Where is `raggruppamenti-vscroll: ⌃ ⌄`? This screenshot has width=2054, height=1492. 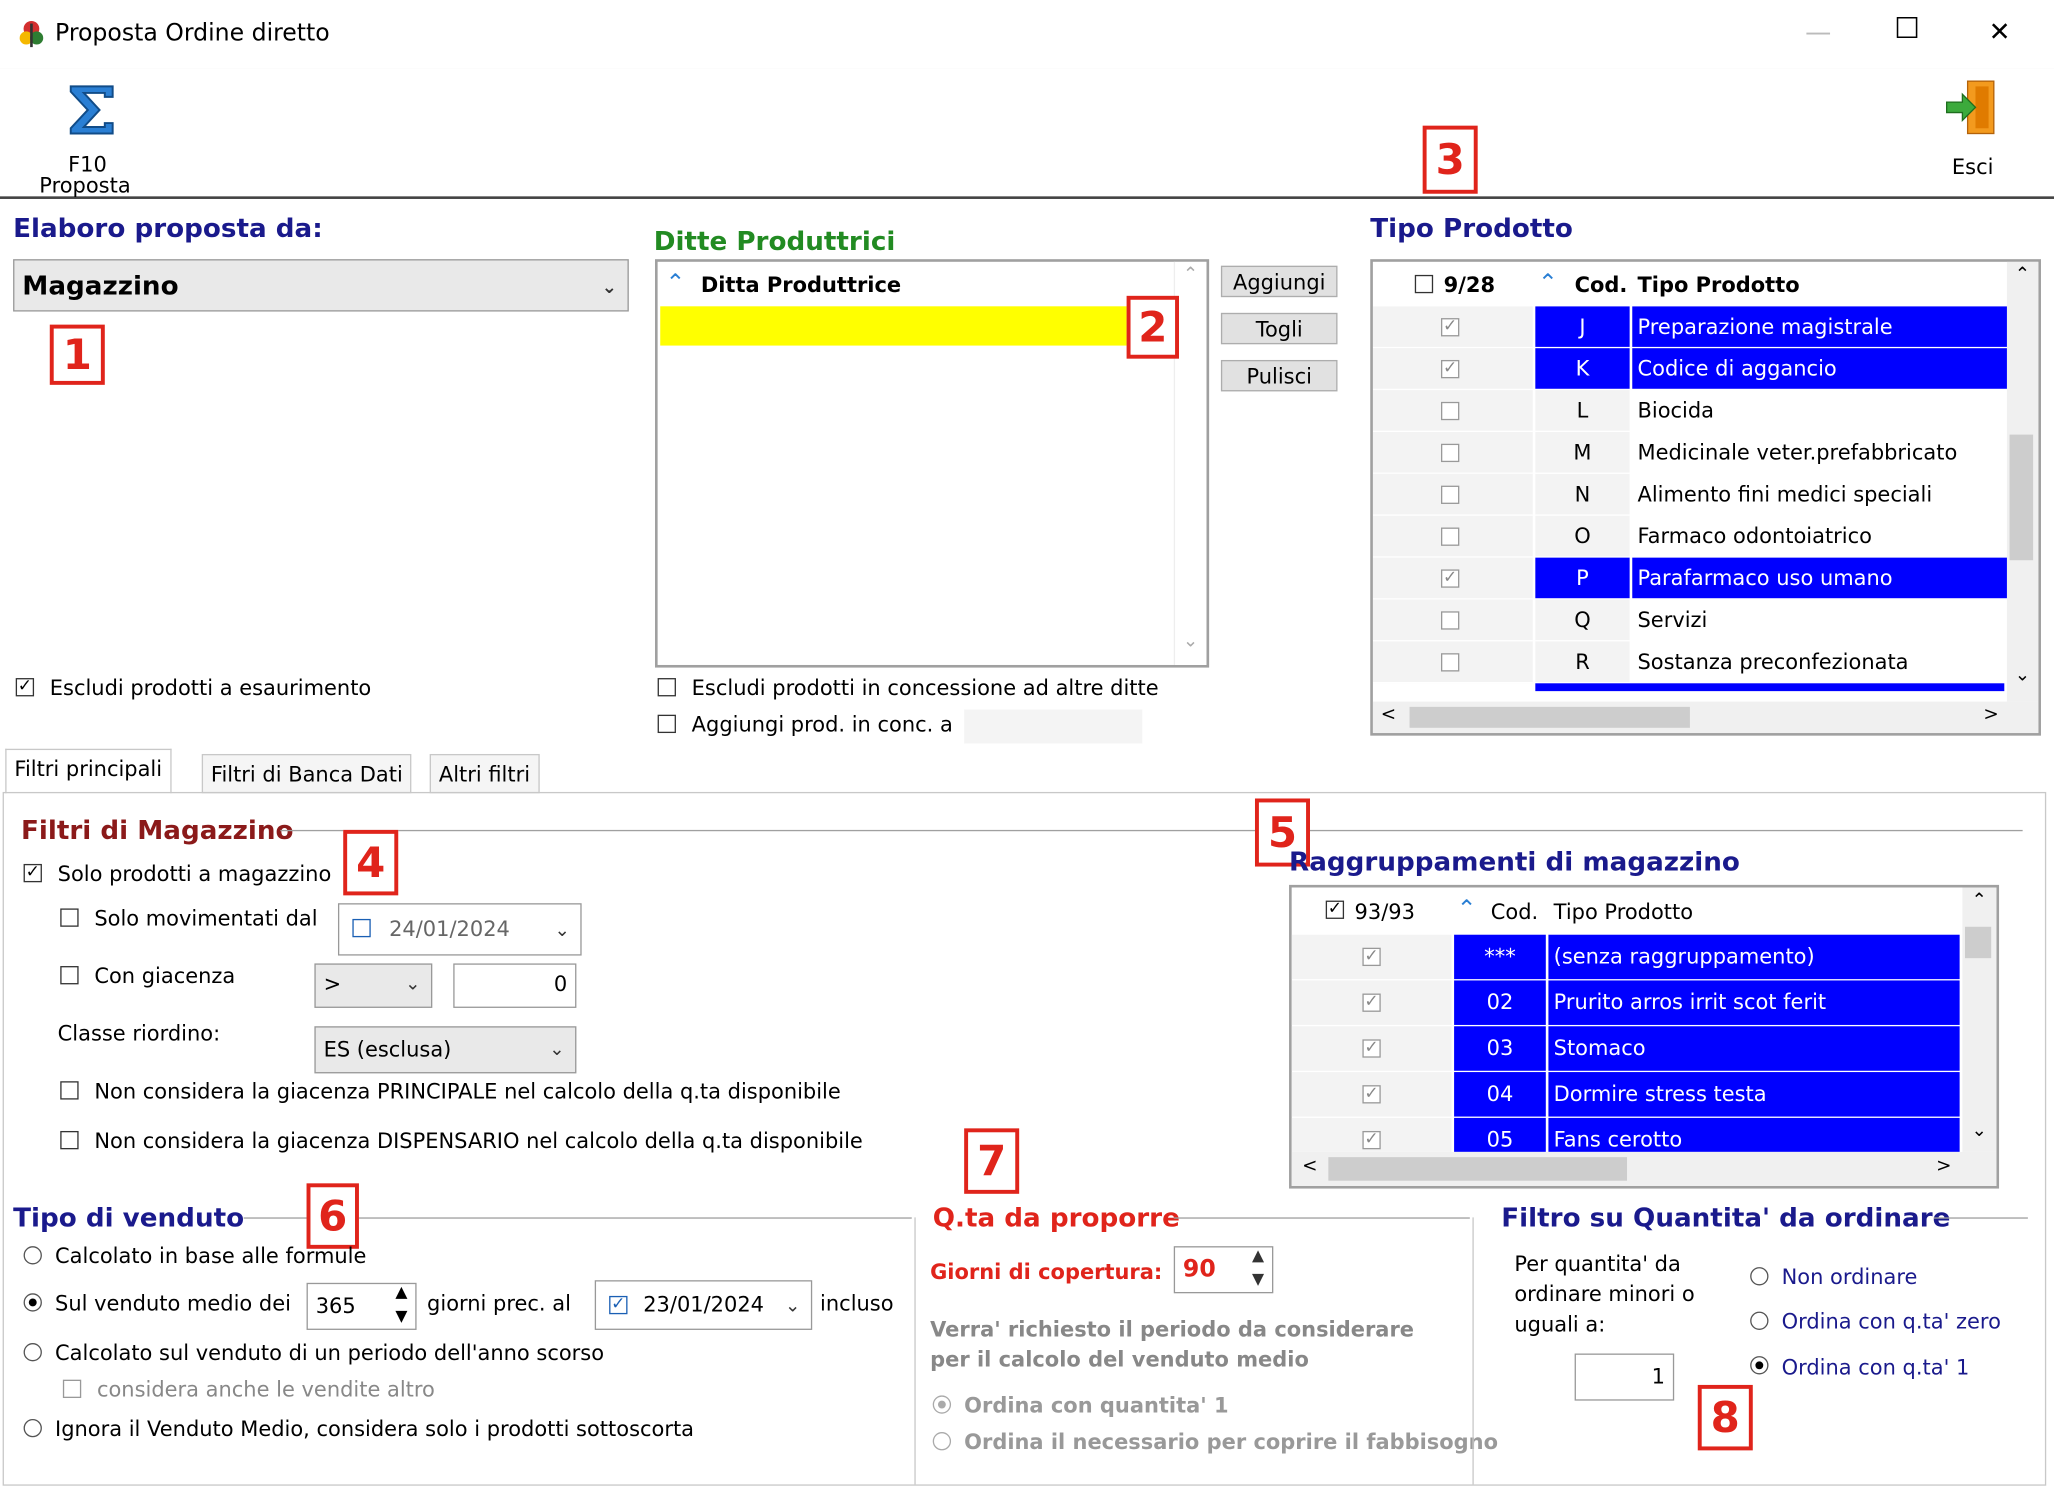 raggruppamenti-vscroll: ⌃ ⌄ is located at coordinates (1979, 1019).